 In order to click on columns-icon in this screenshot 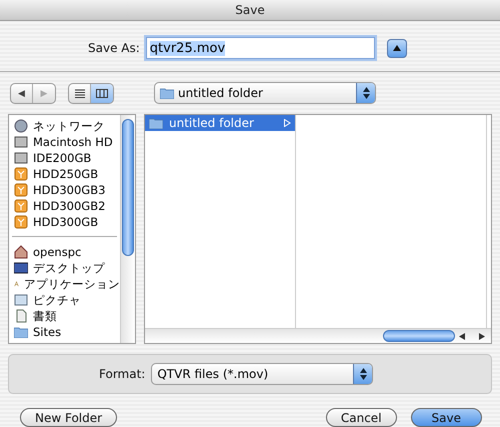, I will do `click(102, 93)`.